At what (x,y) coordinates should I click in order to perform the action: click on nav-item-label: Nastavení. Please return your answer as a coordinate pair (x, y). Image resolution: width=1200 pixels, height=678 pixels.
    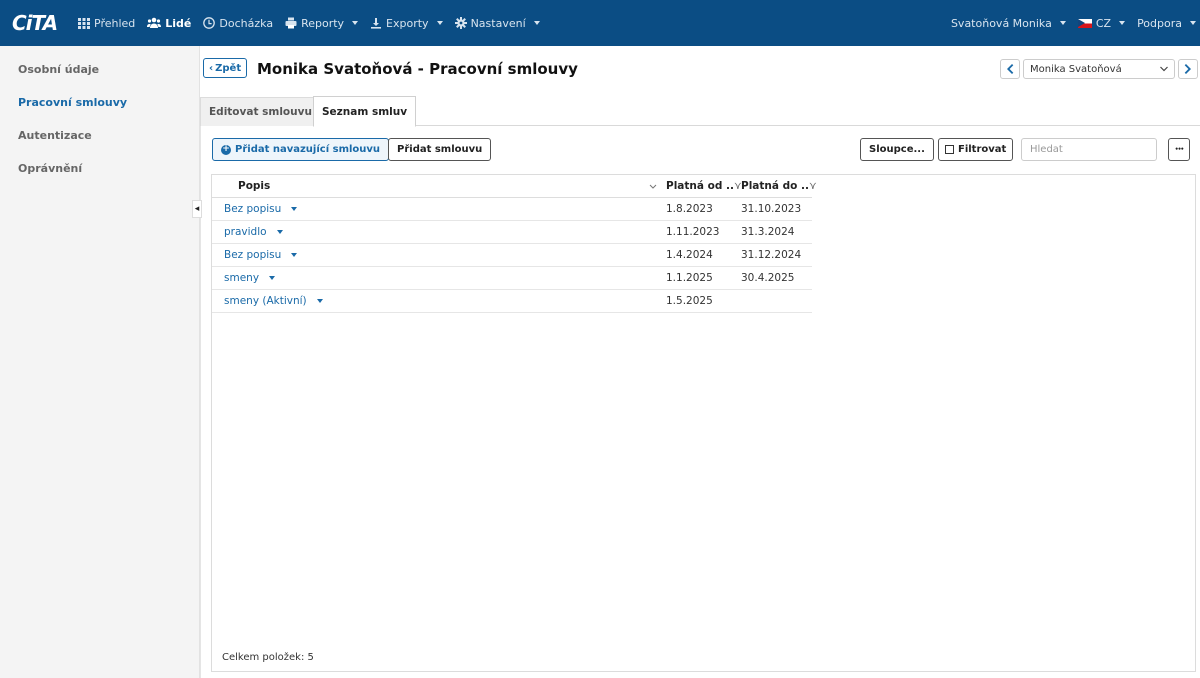
    Looking at the image, I should click on (498, 23).